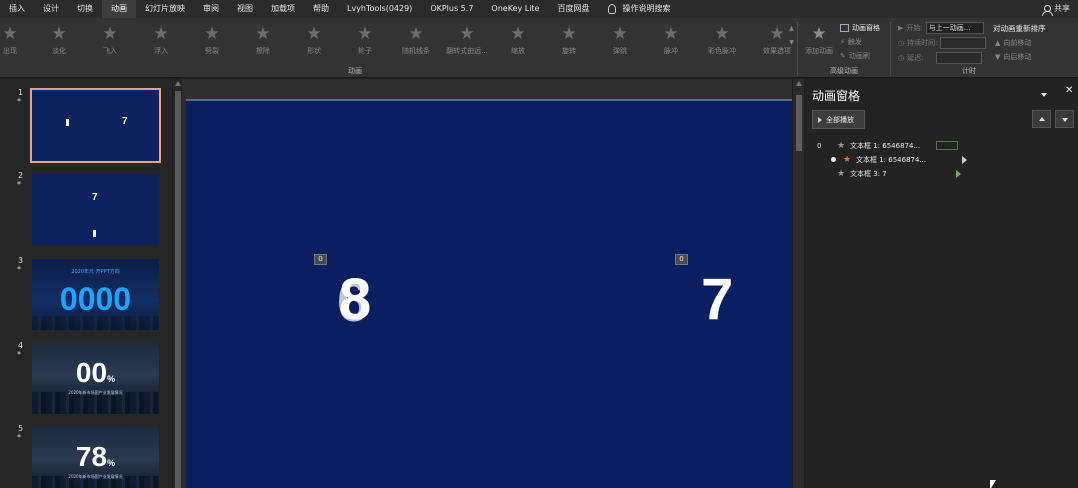 This screenshot has height=488, width=1078. What do you see at coordinates (1013, 43) in the screenshot?
I see `move-earlier-button: ▲ 向前移动` at bounding box center [1013, 43].